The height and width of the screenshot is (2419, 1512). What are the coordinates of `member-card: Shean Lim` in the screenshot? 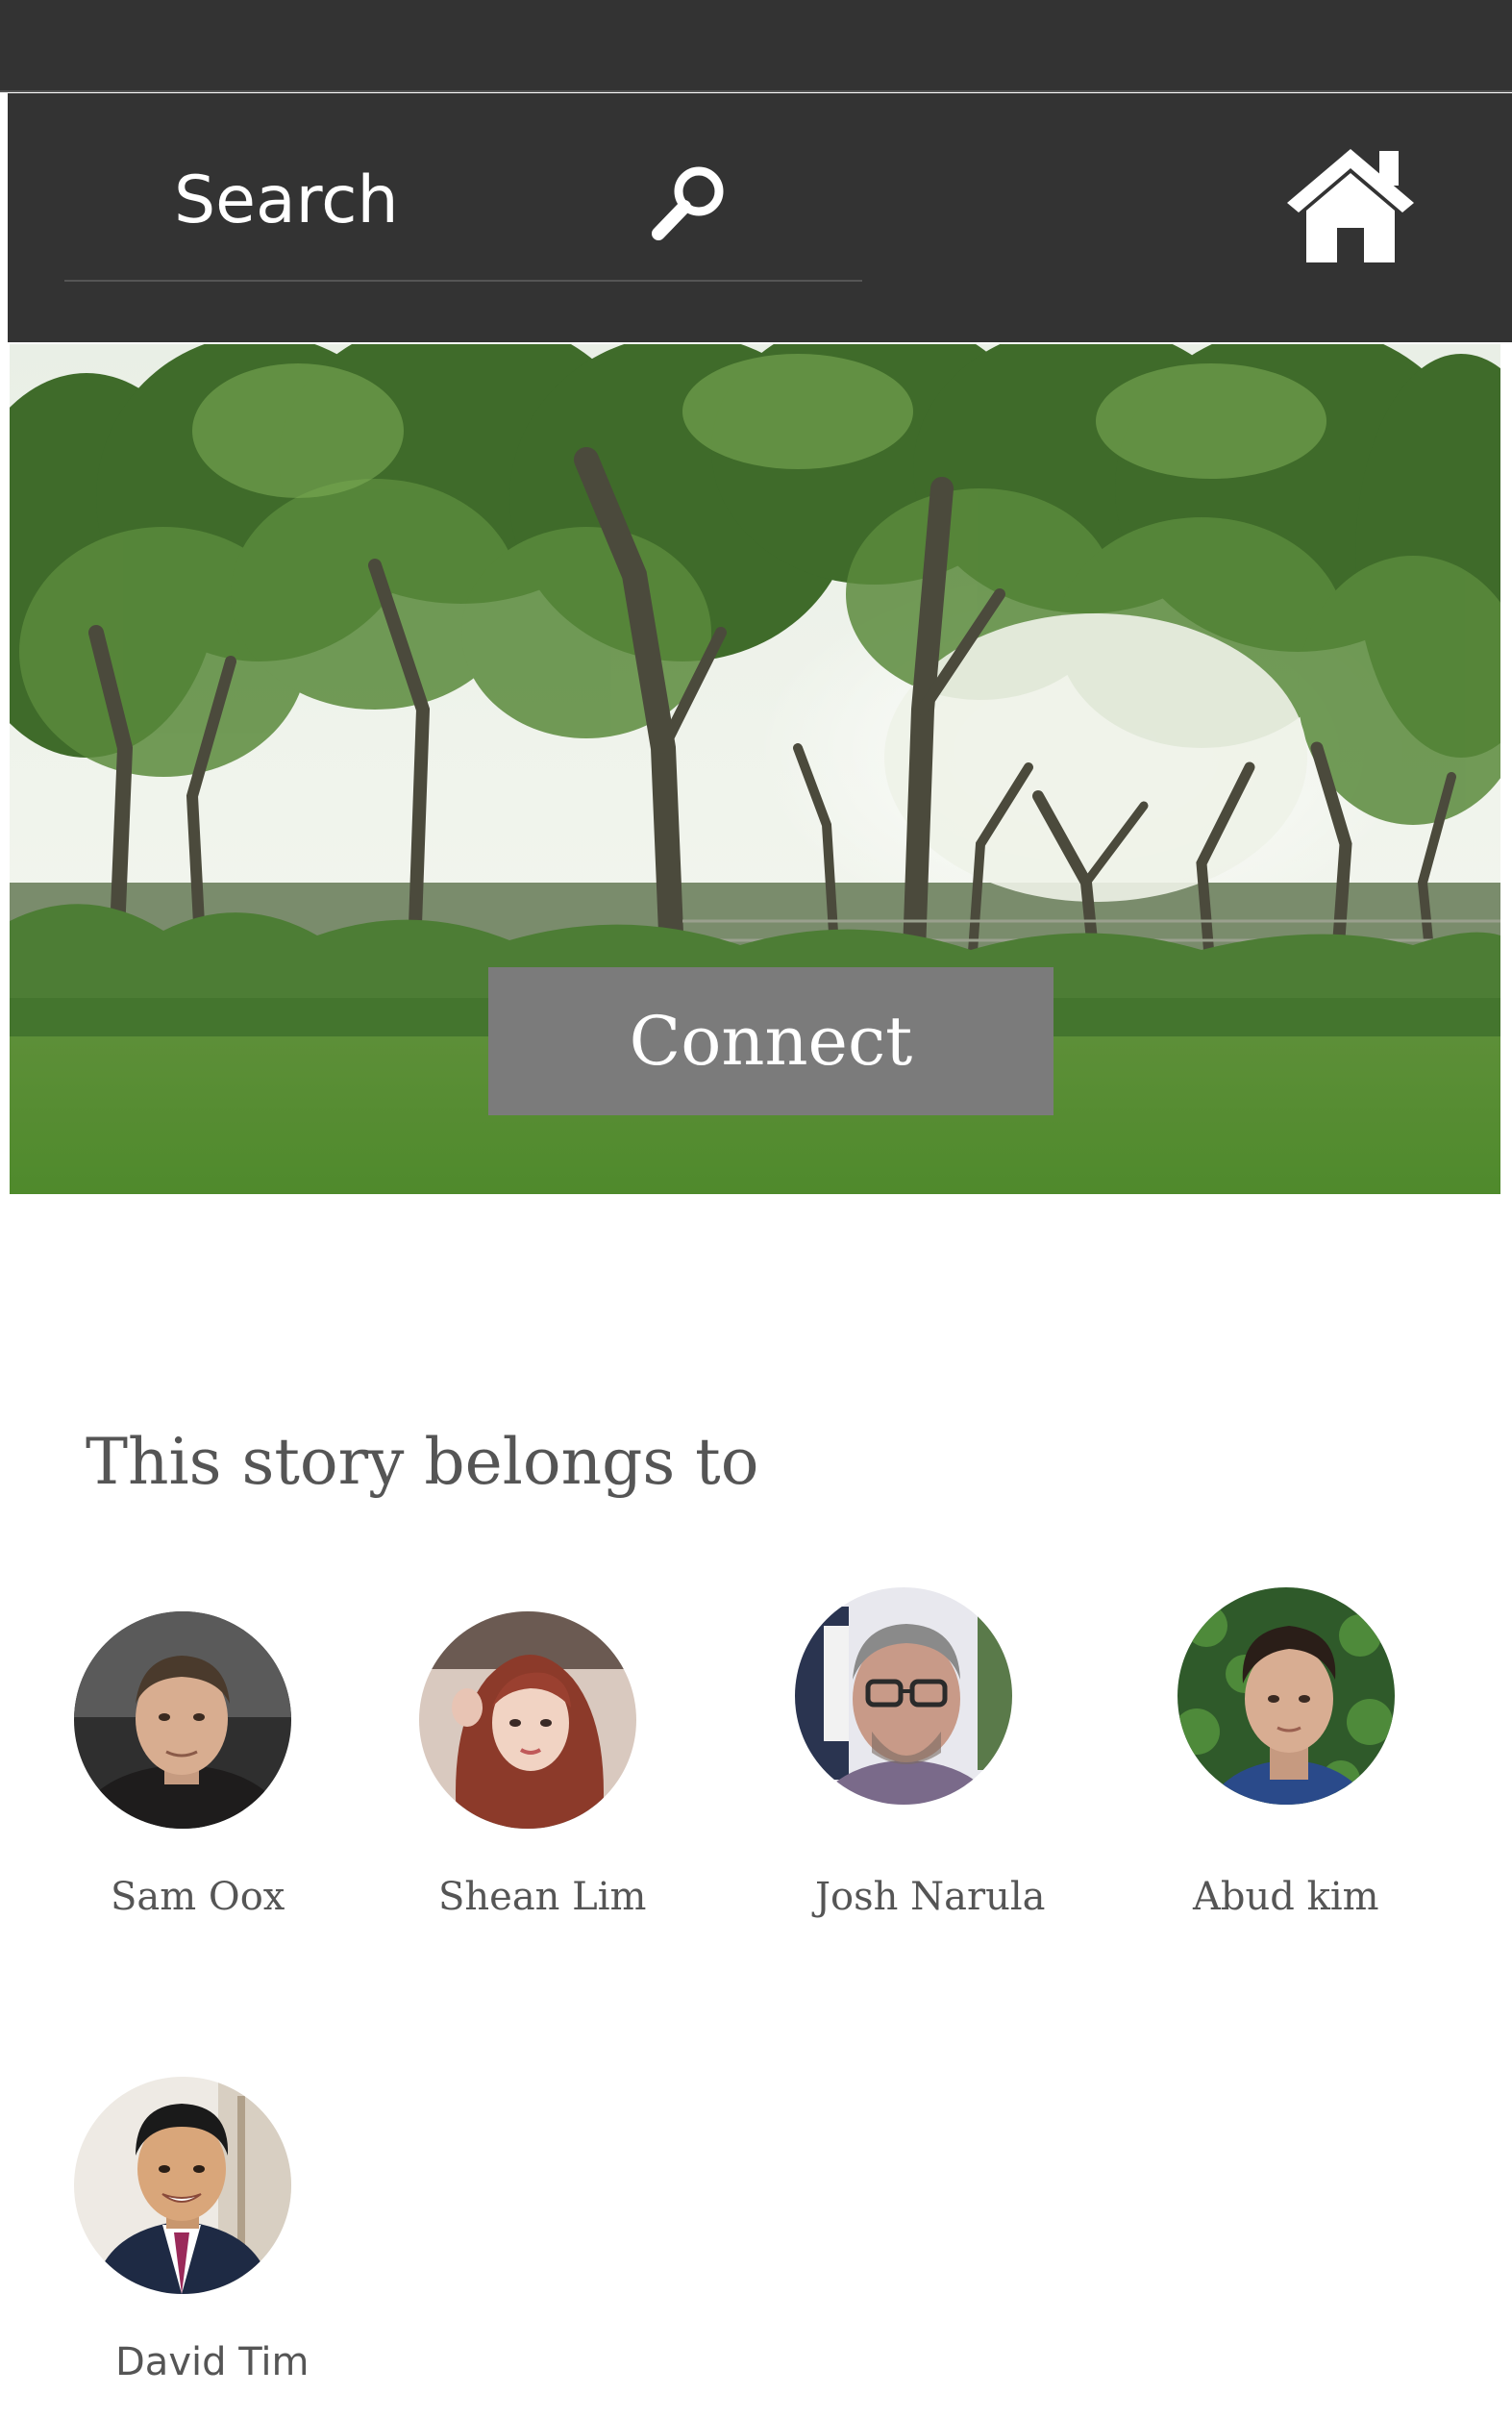 It's located at (567, 1770).